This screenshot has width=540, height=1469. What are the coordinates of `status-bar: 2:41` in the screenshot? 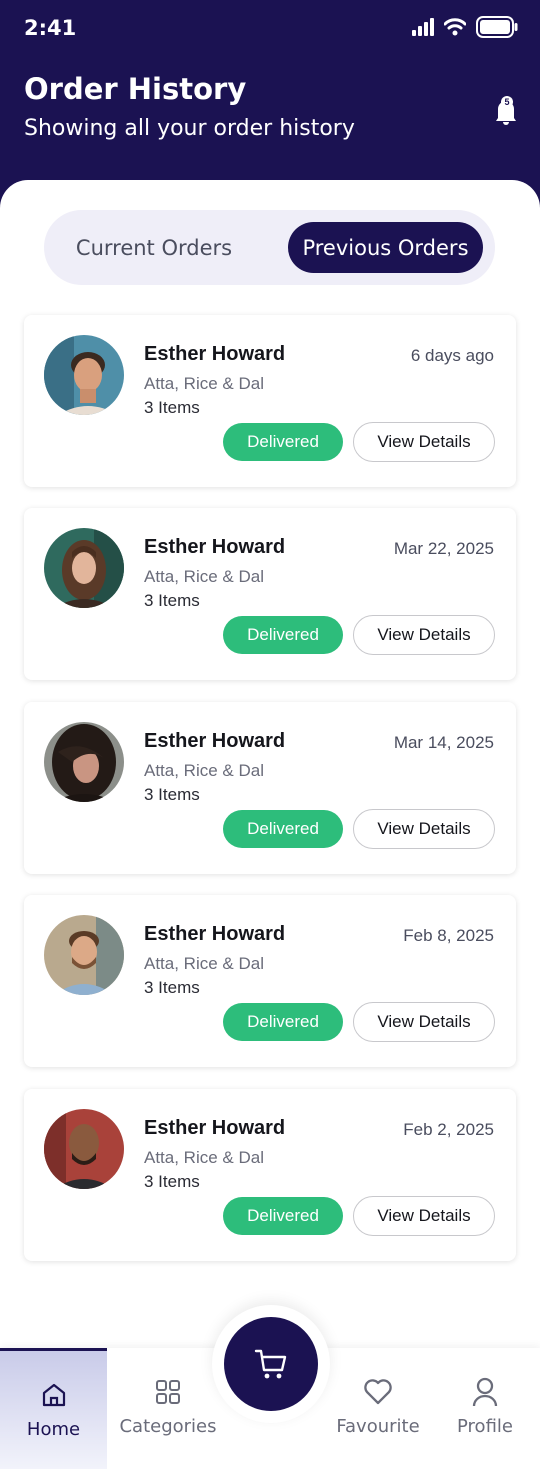 It's located at (270, 29).